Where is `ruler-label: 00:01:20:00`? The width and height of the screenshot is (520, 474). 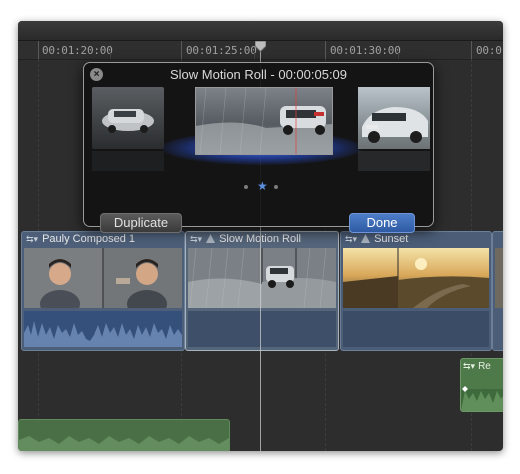
ruler-label: 00:01:20:00 is located at coordinates (77, 50).